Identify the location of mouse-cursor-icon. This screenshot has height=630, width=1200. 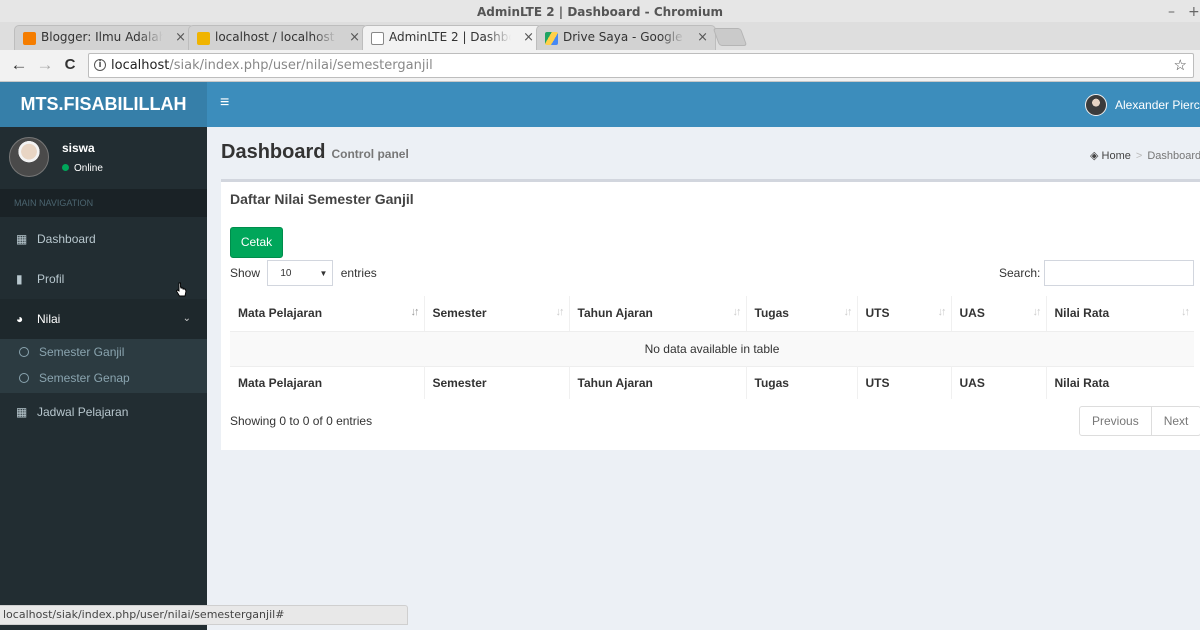
(181, 289).